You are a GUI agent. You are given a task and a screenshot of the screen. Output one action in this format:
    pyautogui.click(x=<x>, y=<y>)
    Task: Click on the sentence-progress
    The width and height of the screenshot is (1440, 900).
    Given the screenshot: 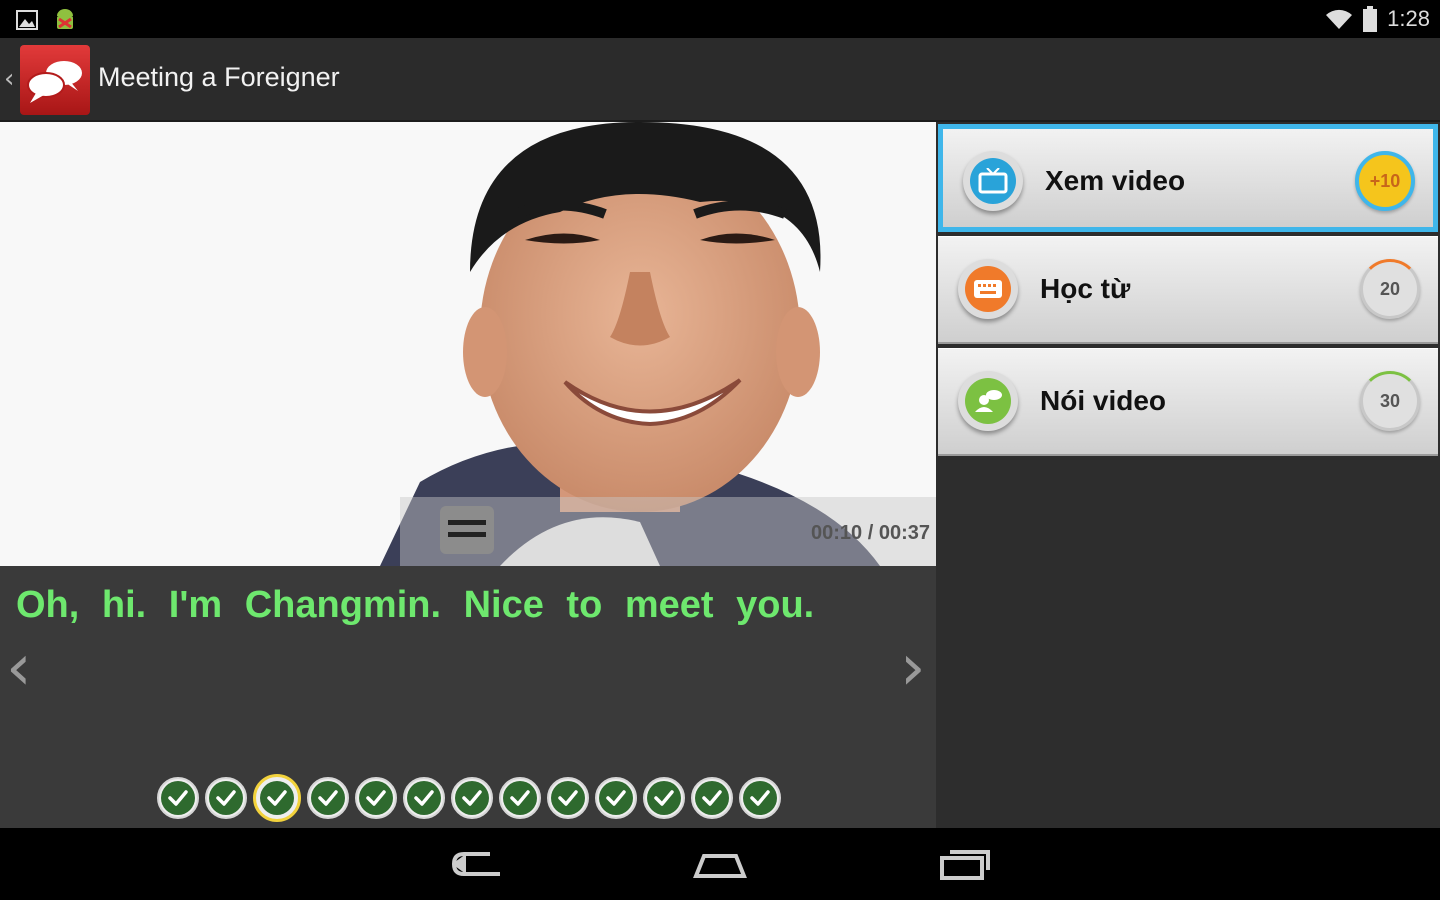 What is the action you would take?
    pyautogui.click(x=469, y=798)
    